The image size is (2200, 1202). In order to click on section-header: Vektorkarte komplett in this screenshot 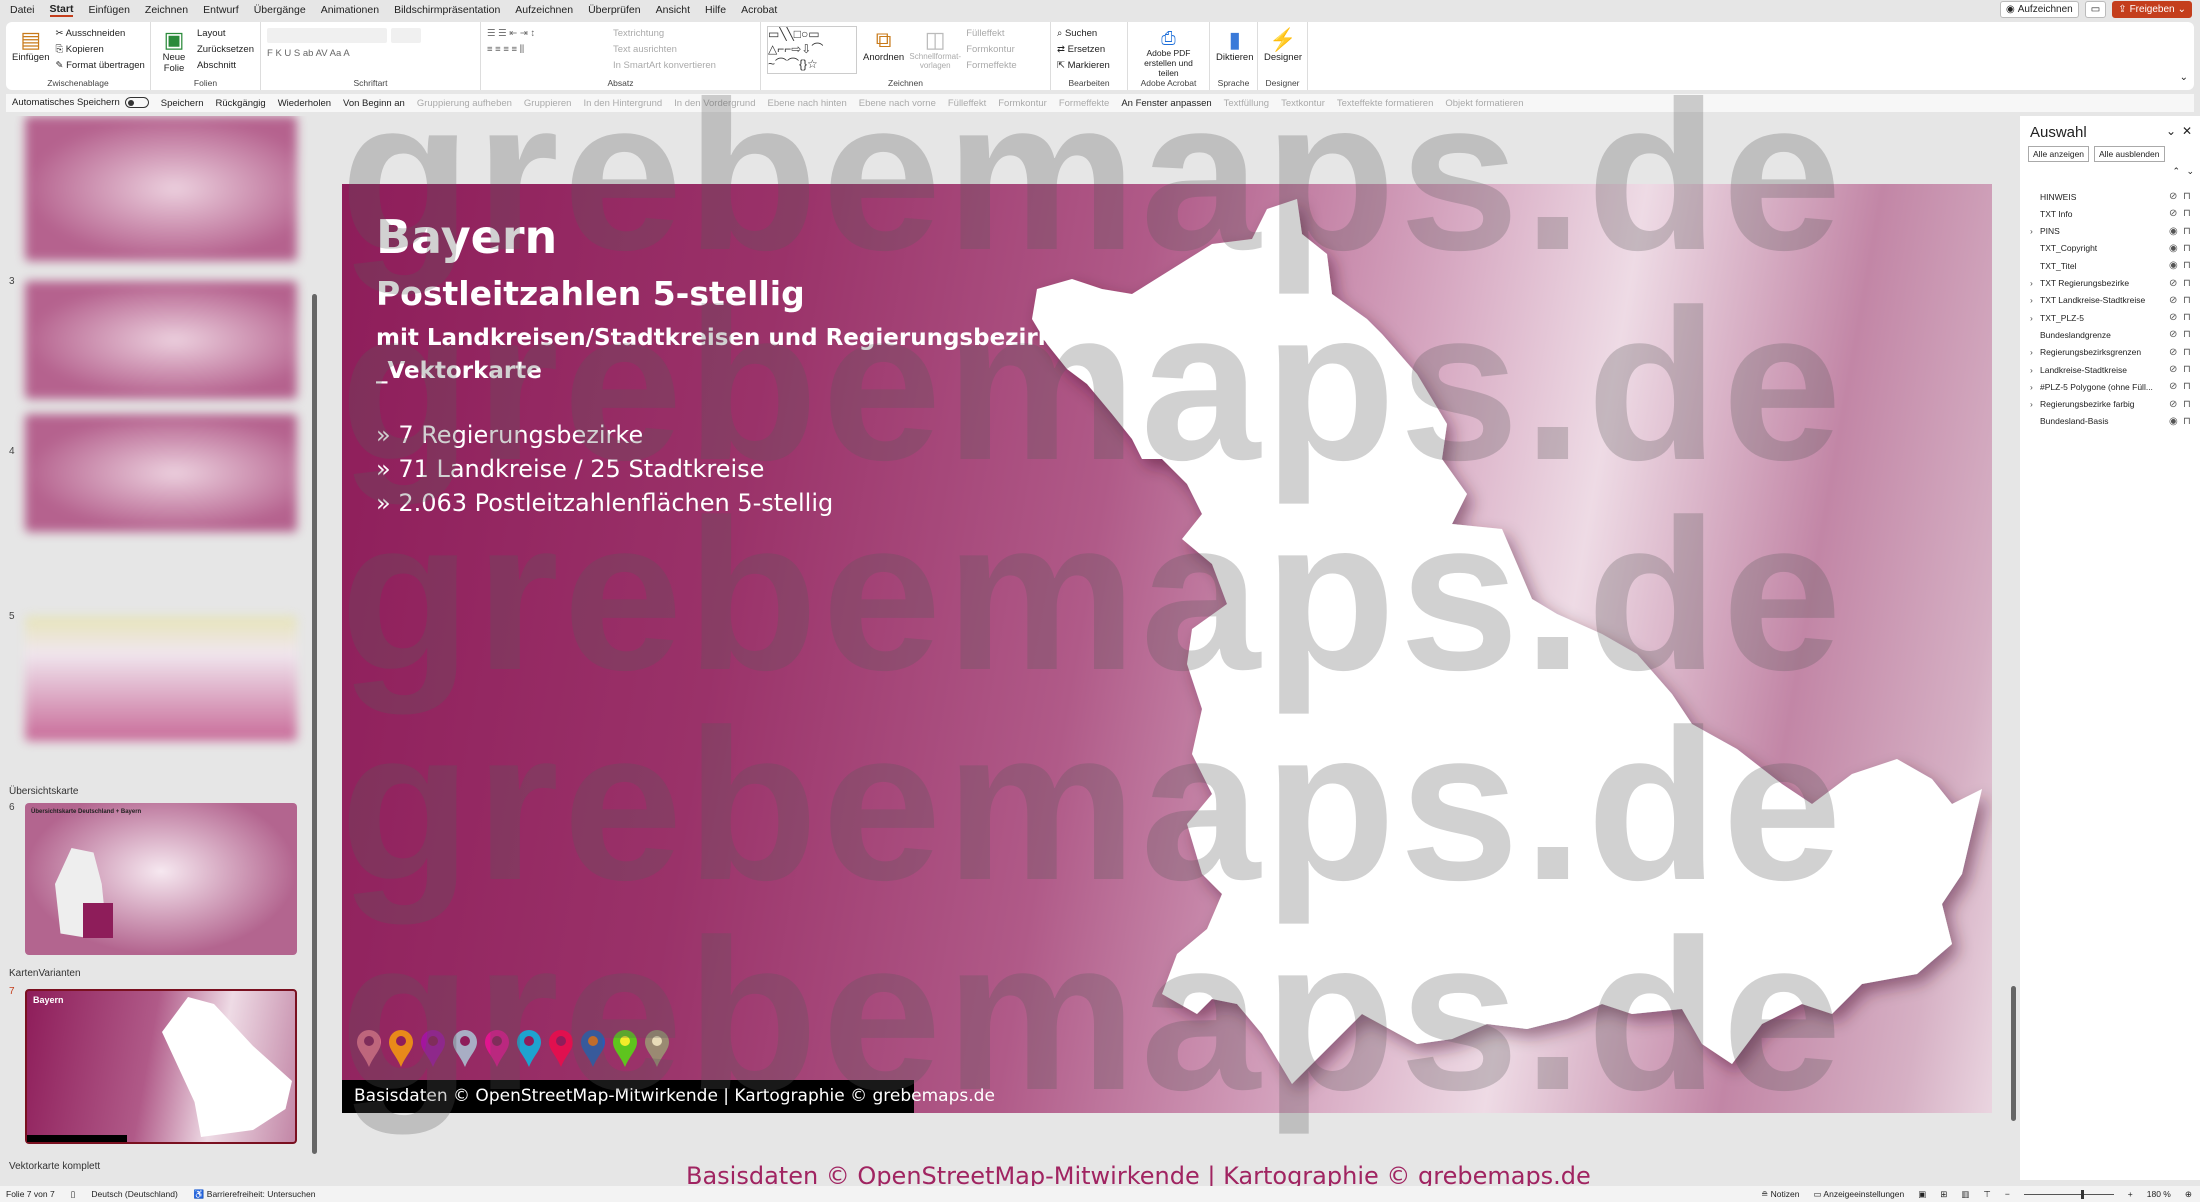, I will do `click(54, 1166)`.